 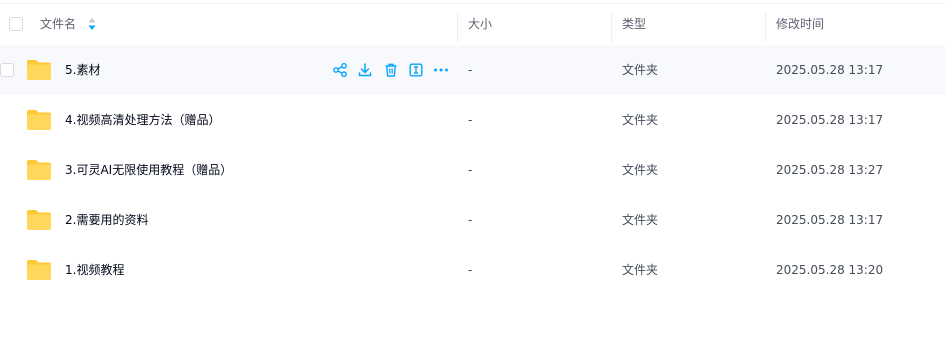 I want to click on file-name: 2.需要用的资料, so click(x=106, y=220).